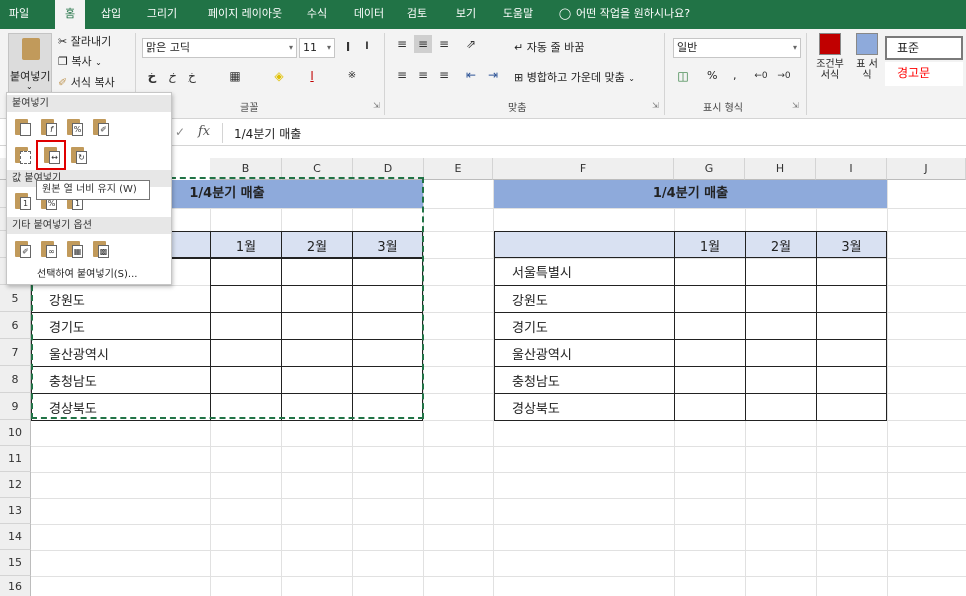  Describe the element at coordinates (49, 249) in the screenshot. I see `paste-link-icon: ∞` at that location.